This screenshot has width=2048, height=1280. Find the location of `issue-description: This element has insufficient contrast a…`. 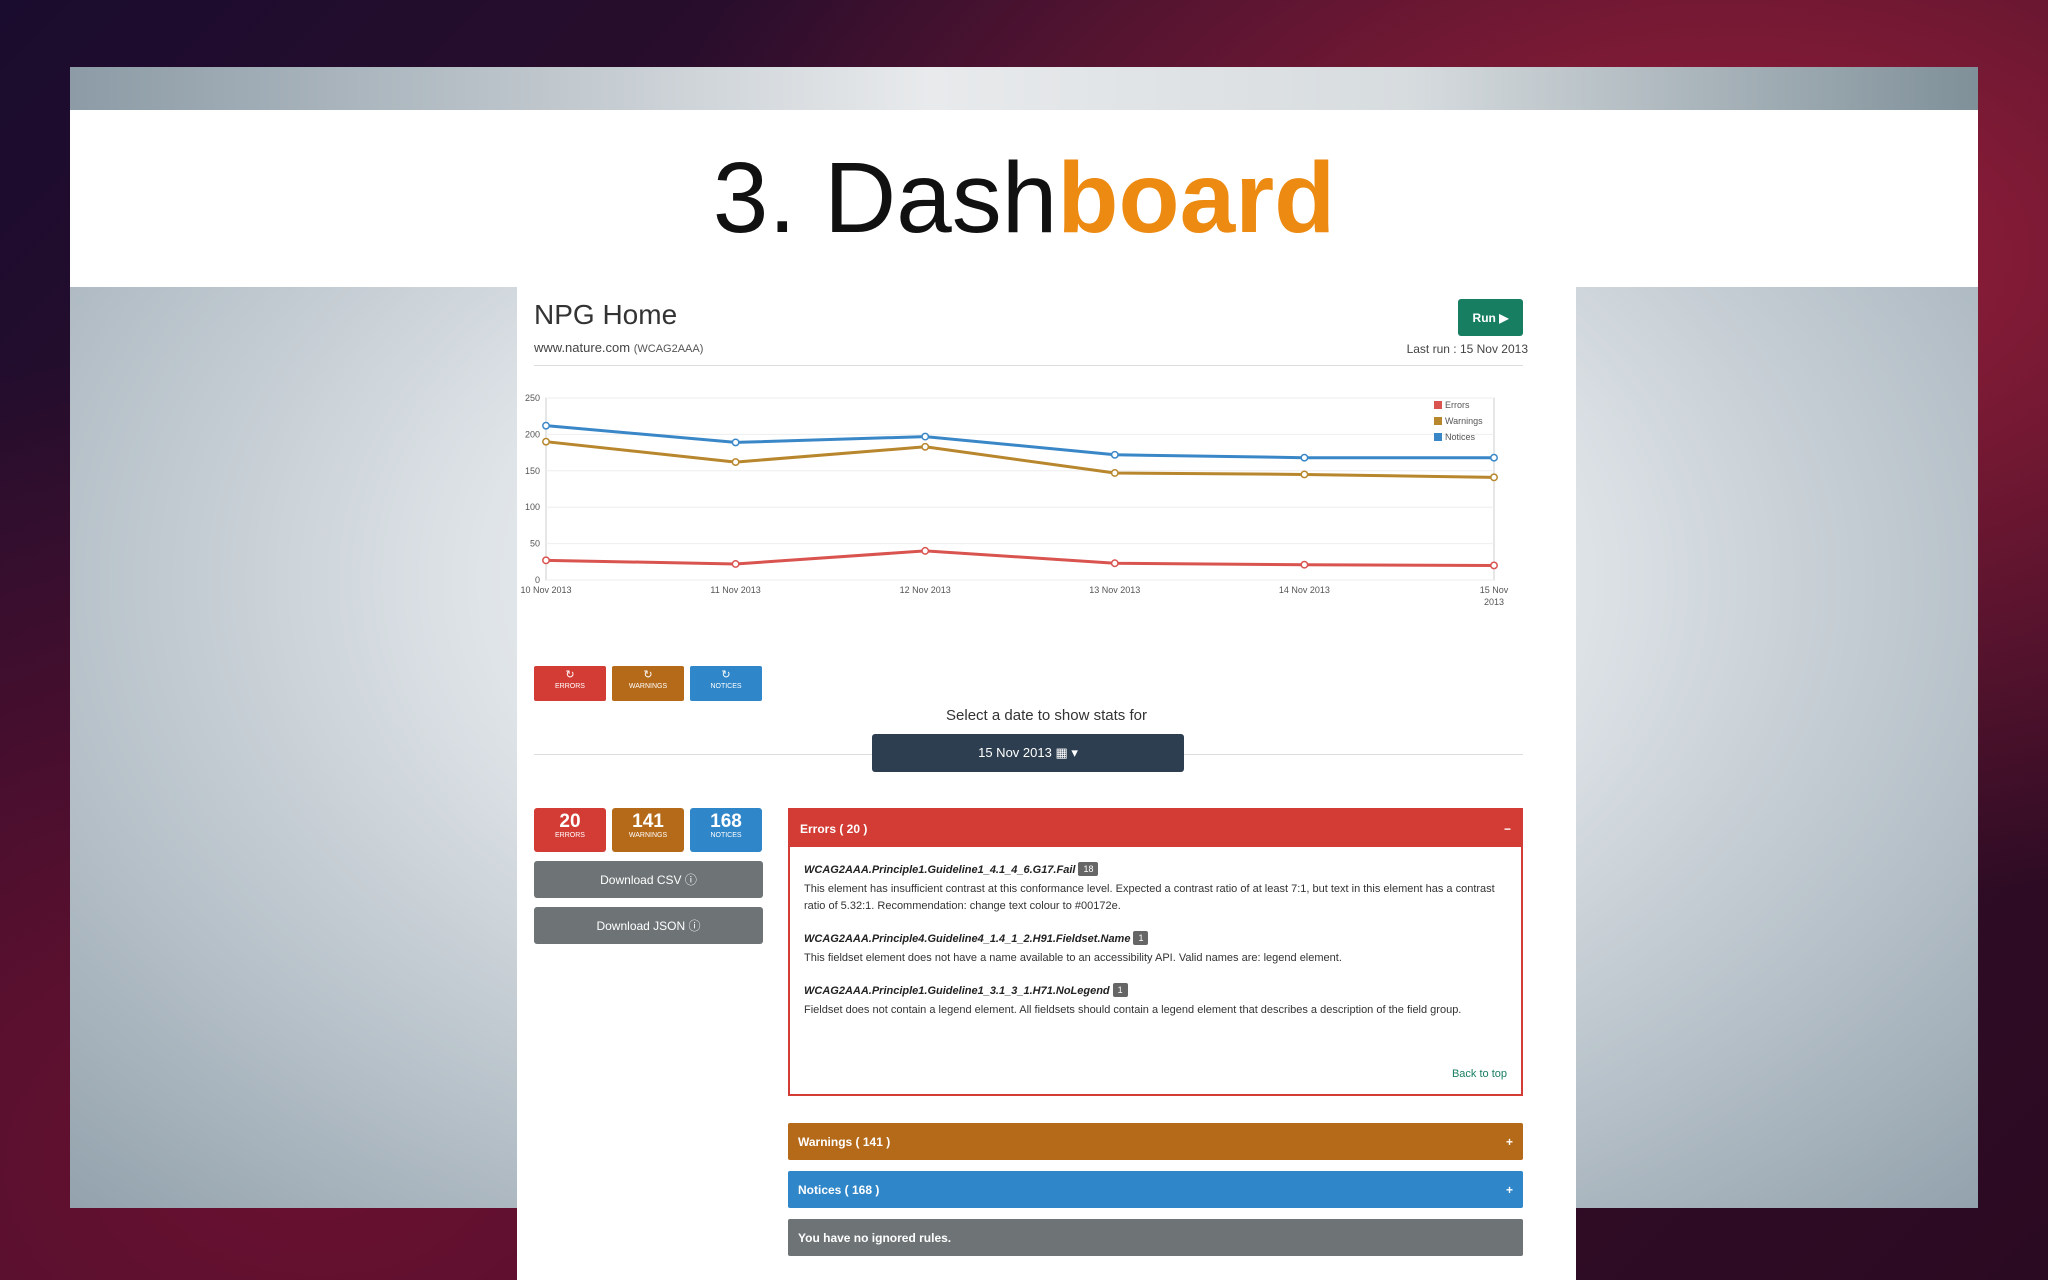

issue-description: This element has insufficient contrast a… is located at coordinates (1149, 897).